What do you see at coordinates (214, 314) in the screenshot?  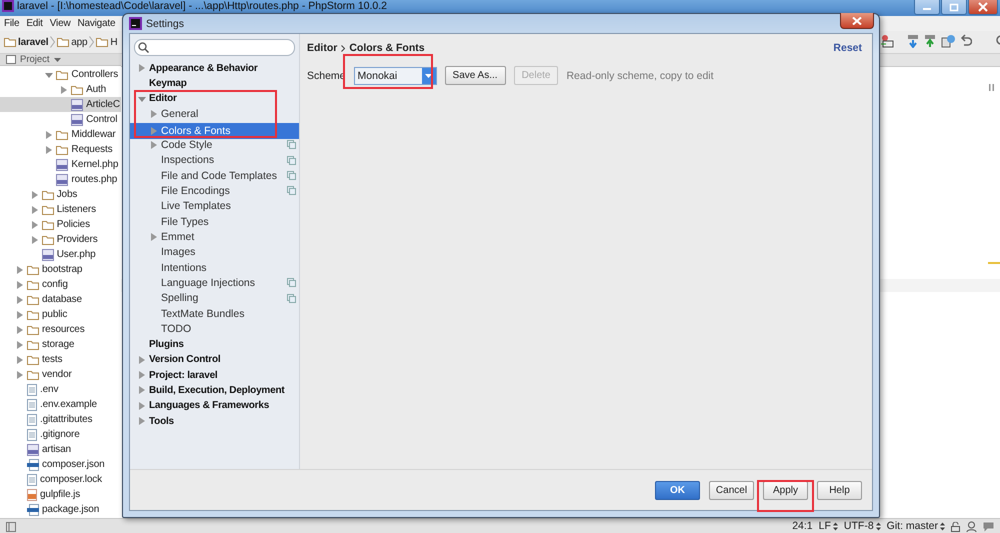 I see `settings-tree-item: TextMate Bundles` at bounding box center [214, 314].